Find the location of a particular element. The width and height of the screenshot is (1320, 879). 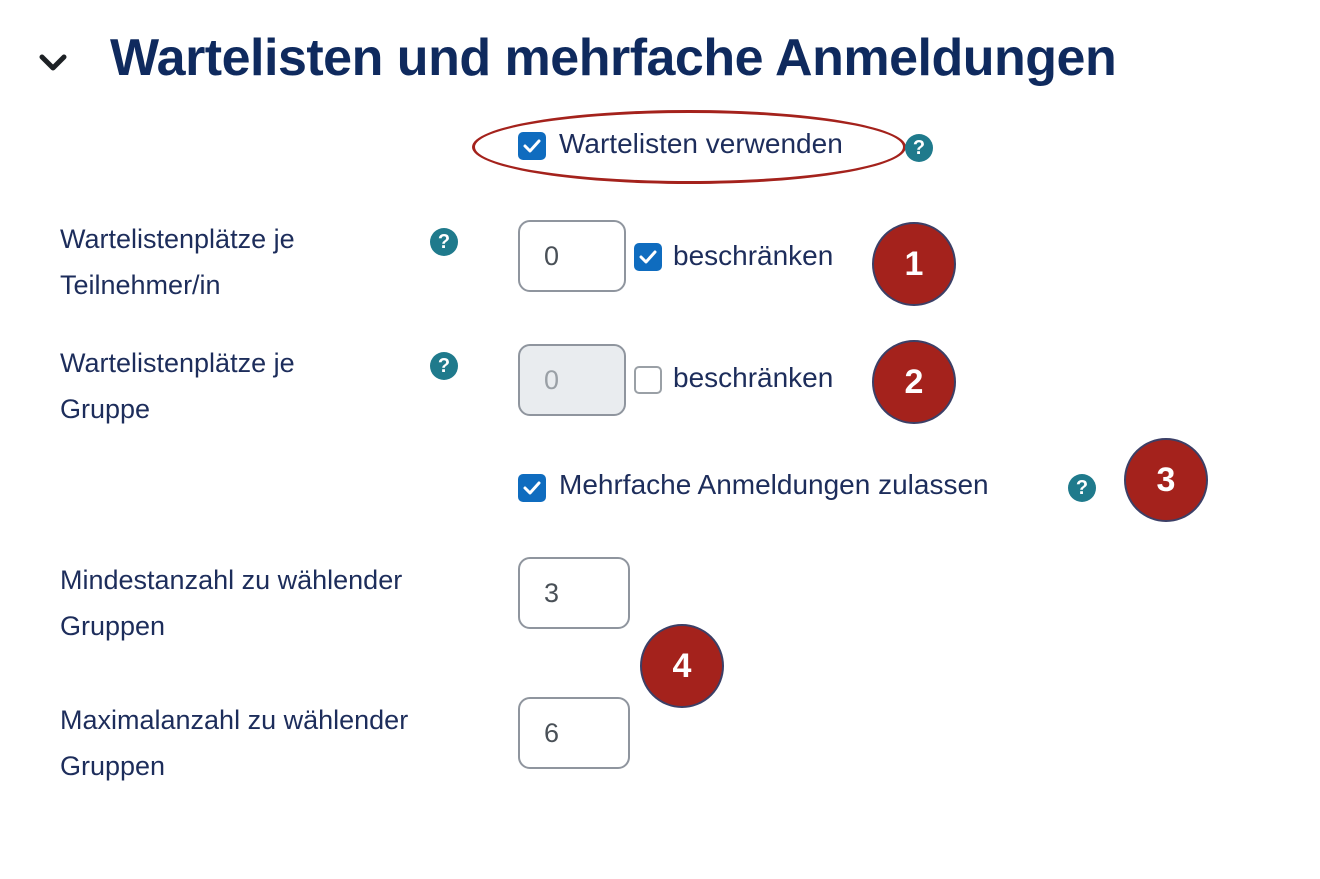

min-groups-input is located at coordinates (574, 593).